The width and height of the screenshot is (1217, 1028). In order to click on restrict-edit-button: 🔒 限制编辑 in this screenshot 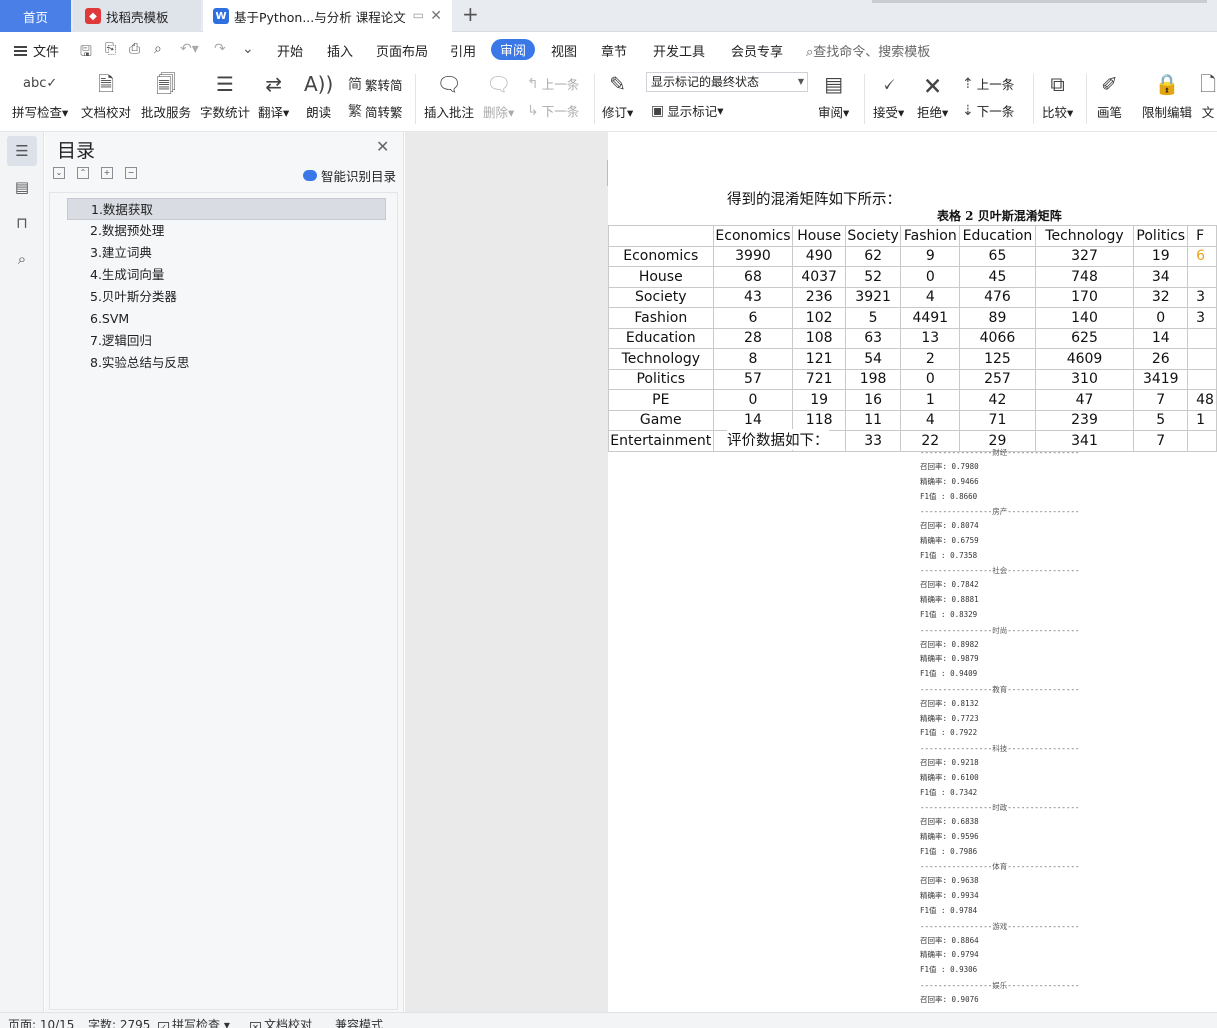, I will do `click(1167, 95)`.